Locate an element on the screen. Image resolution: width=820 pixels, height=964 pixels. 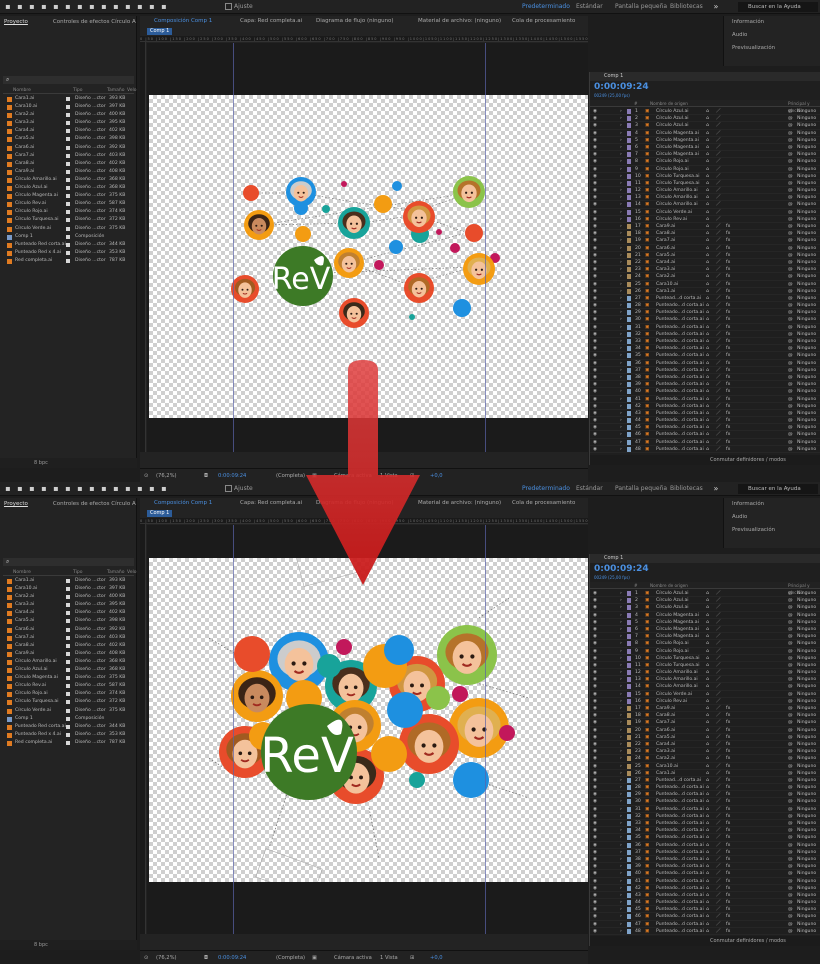
timeline-layer-row: ◉ › 26 ▣ Cara1.ai ⌂ ／ fx @ Ninguno is located at coordinates (705, 291).